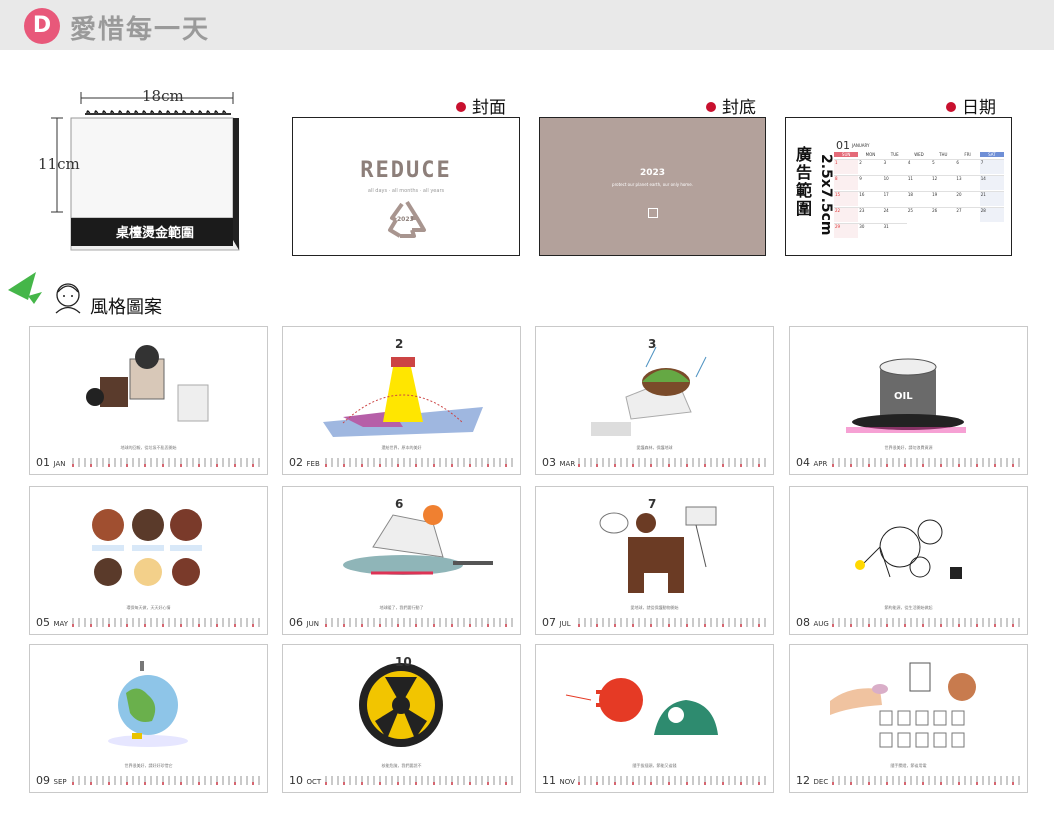 This screenshot has height=817, width=1054. I want to click on date-cell: 10, so click(894, 182).